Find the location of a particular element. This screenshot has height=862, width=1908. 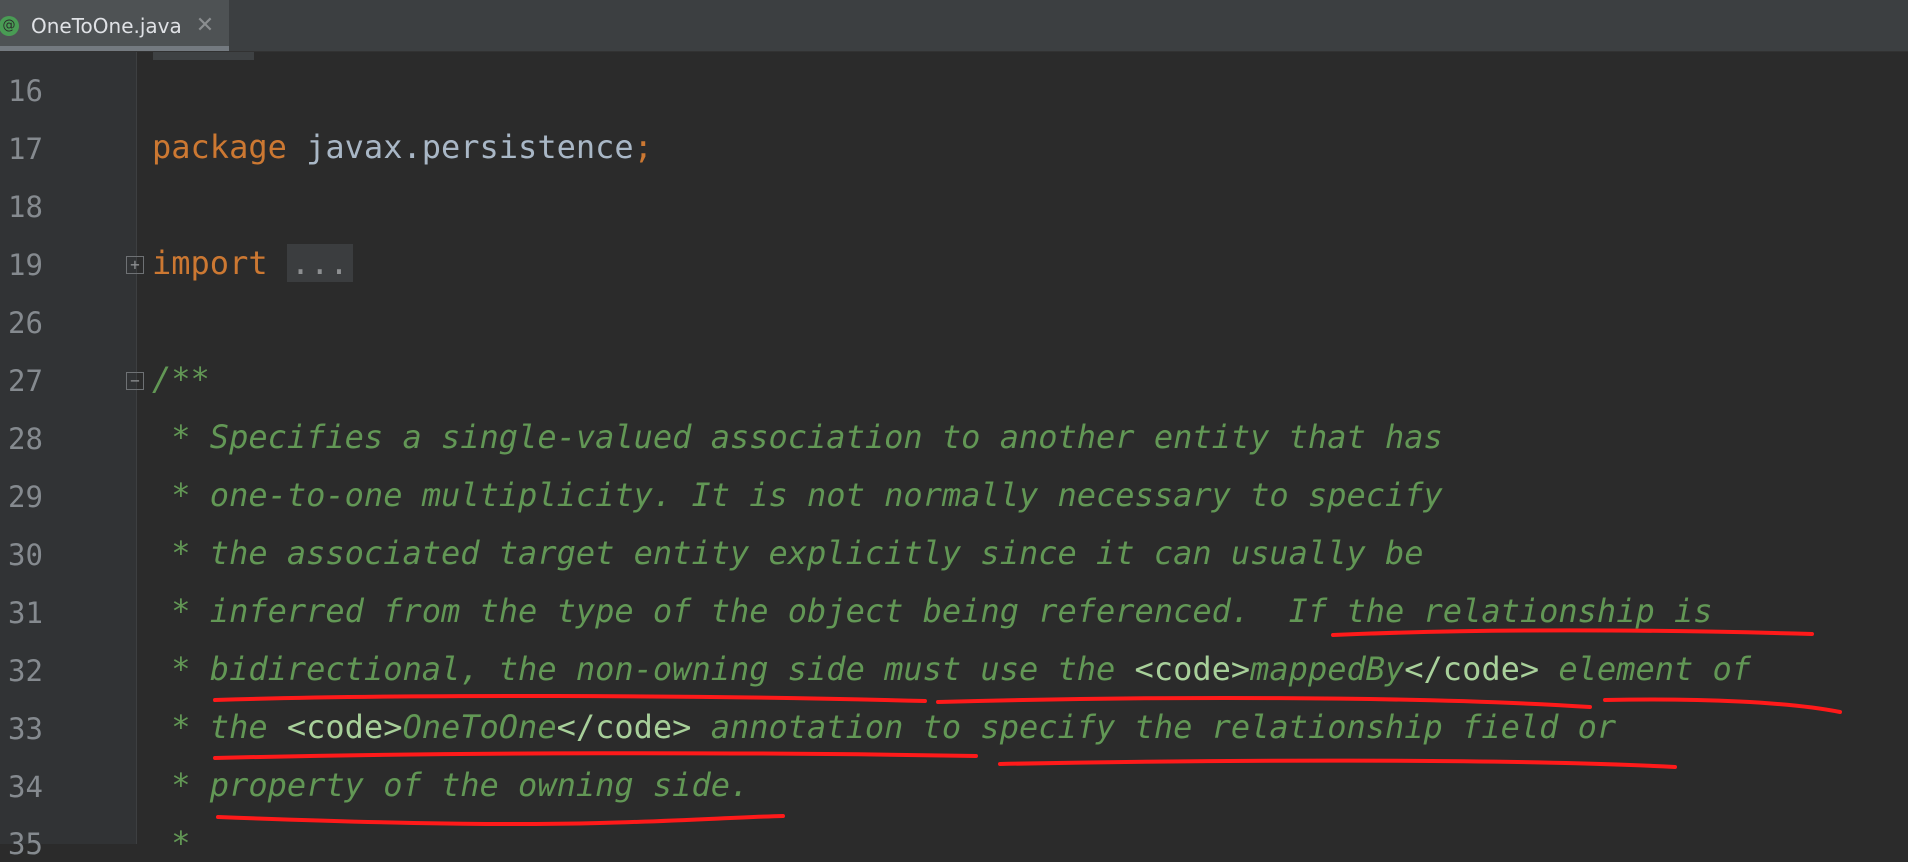

editor-tab-bar: @ OneToOne.java ✕ is located at coordinates (954, 26).